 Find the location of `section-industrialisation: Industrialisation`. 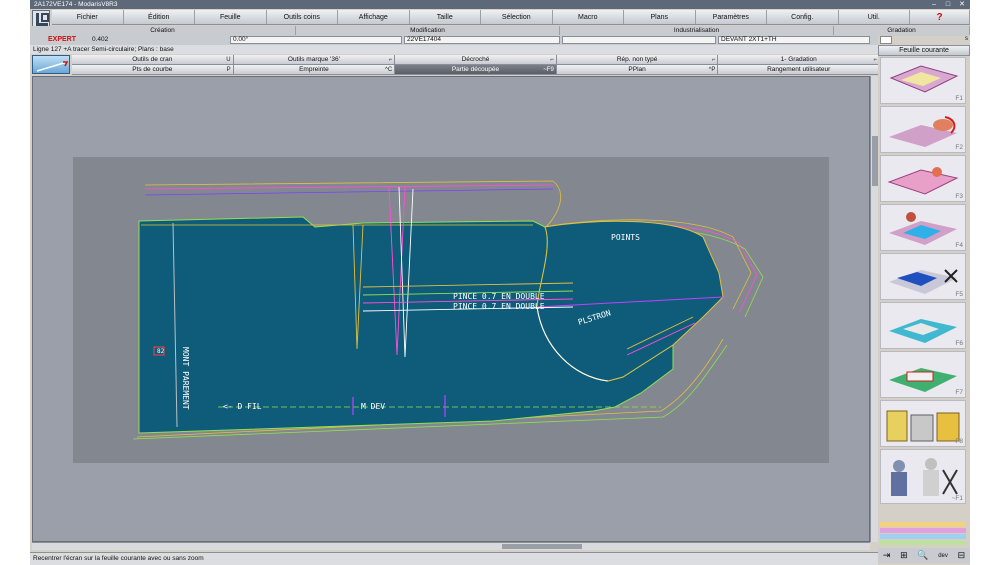

section-industrialisation: Industrialisation is located at coordinates (697, 30).